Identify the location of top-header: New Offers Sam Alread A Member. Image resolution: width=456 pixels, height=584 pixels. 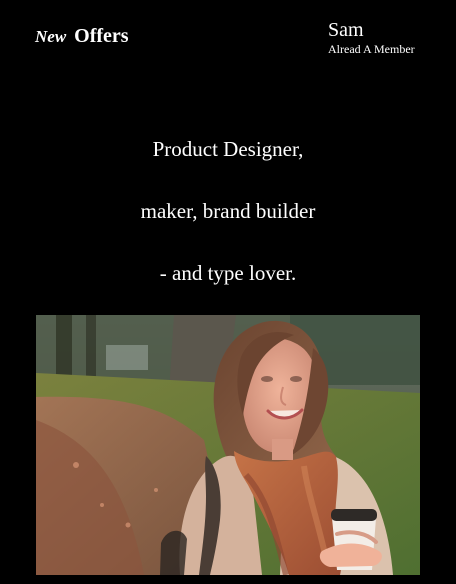
(228, 40).